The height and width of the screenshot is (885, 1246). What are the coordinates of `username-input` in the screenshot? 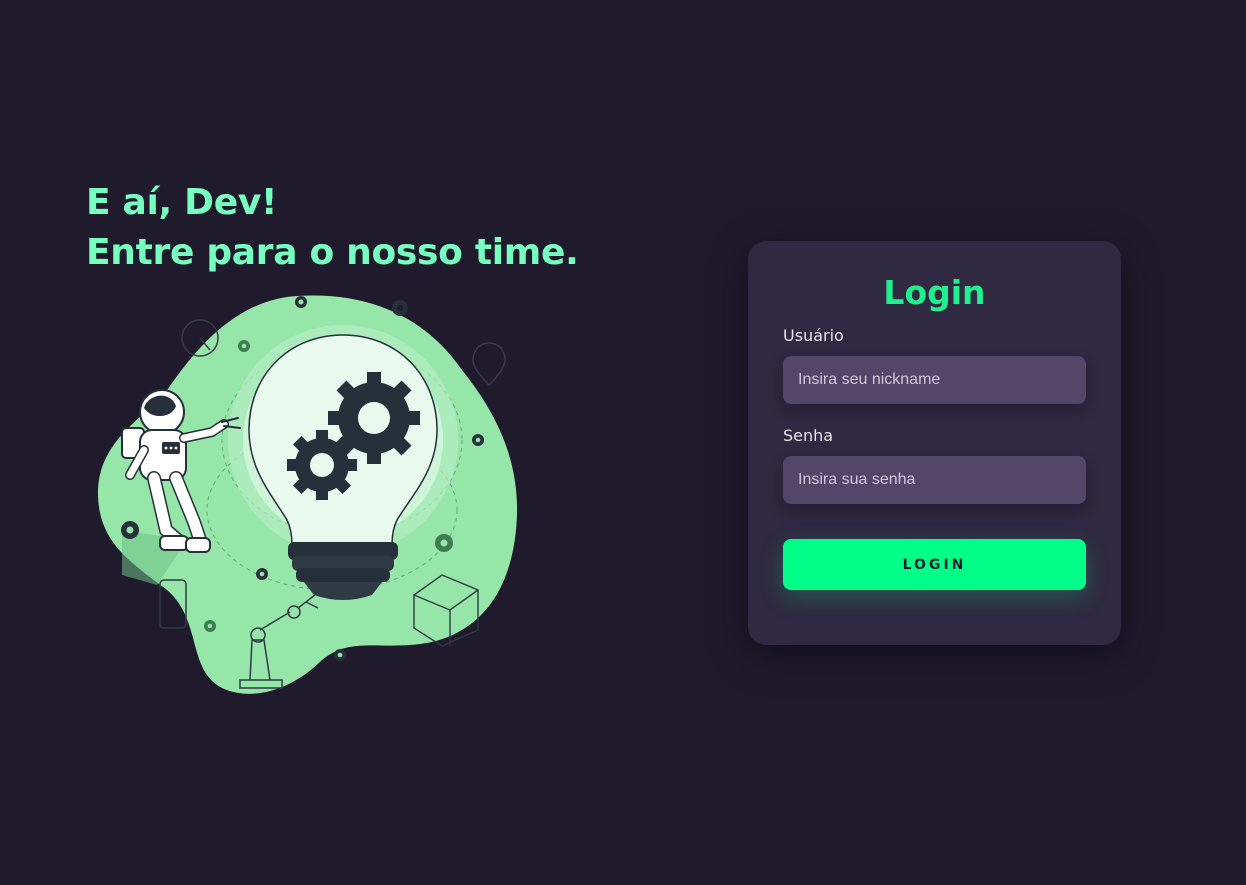 It's located at (934, 380).